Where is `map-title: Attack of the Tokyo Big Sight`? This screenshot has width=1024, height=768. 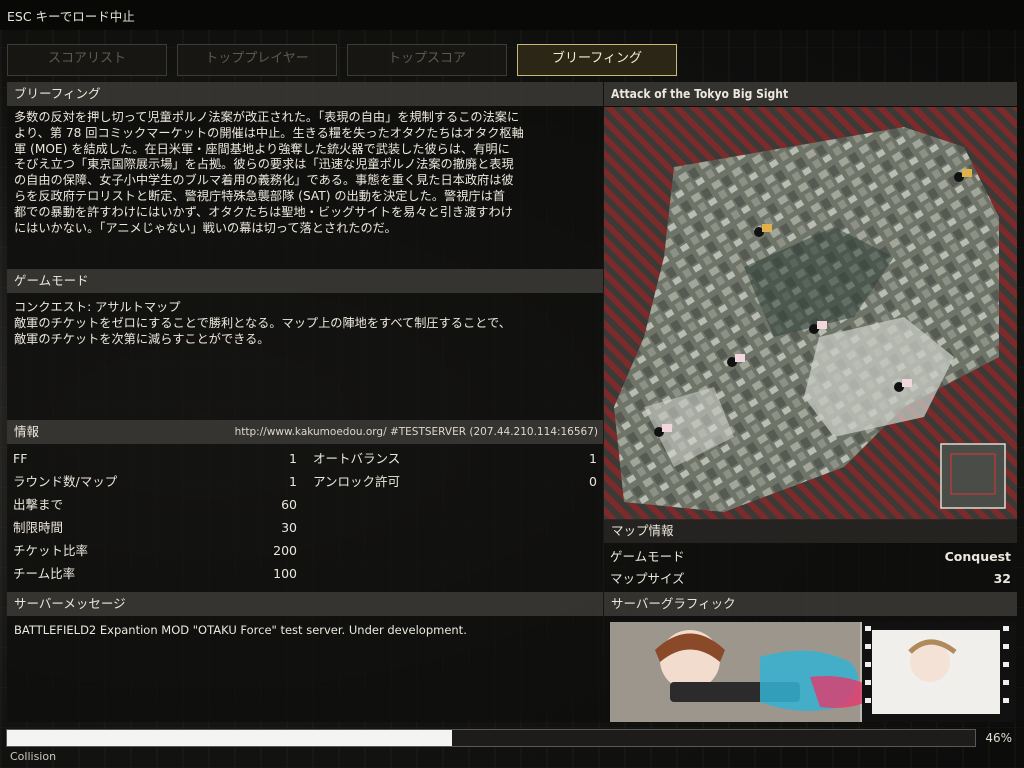
map-title: Attack of the Tokyo Big Sight is located at coordinates (810, 94).